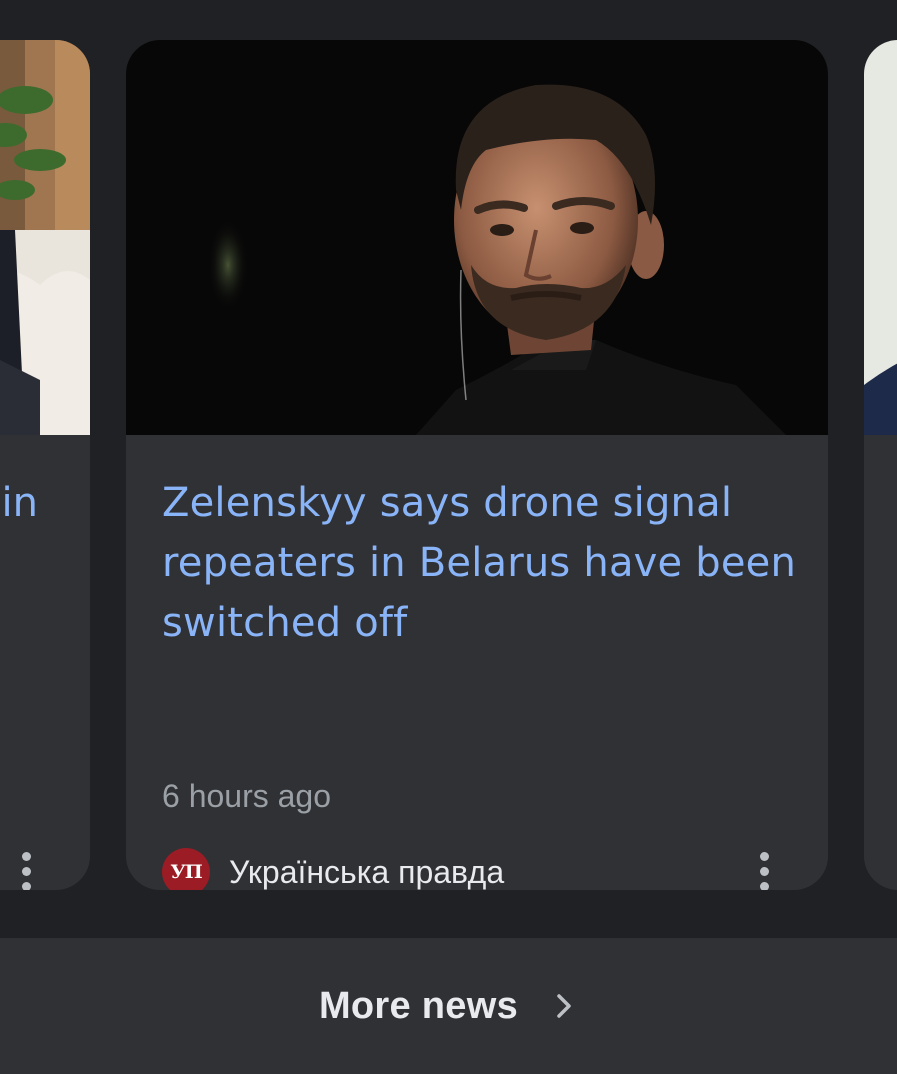 The image size is (897, 1074). What do you see at coordinates (418, 1005) in the screenshot?
I see `more-news-label: More news` at bounding box center [418, 1005].